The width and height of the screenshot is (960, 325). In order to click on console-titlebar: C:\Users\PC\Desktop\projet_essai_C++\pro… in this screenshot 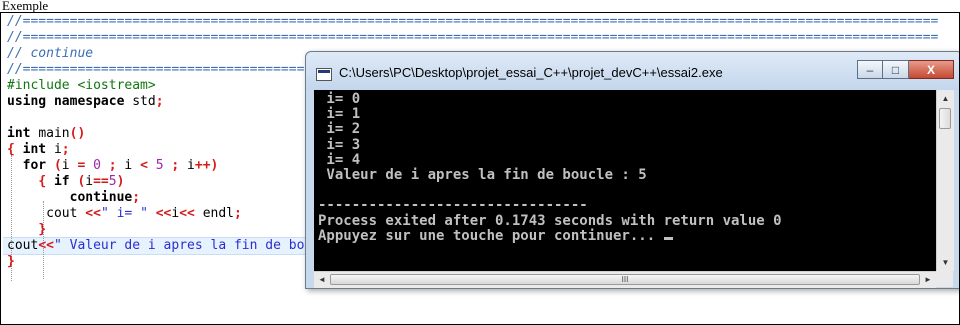, I will do `click(632, 71)`.